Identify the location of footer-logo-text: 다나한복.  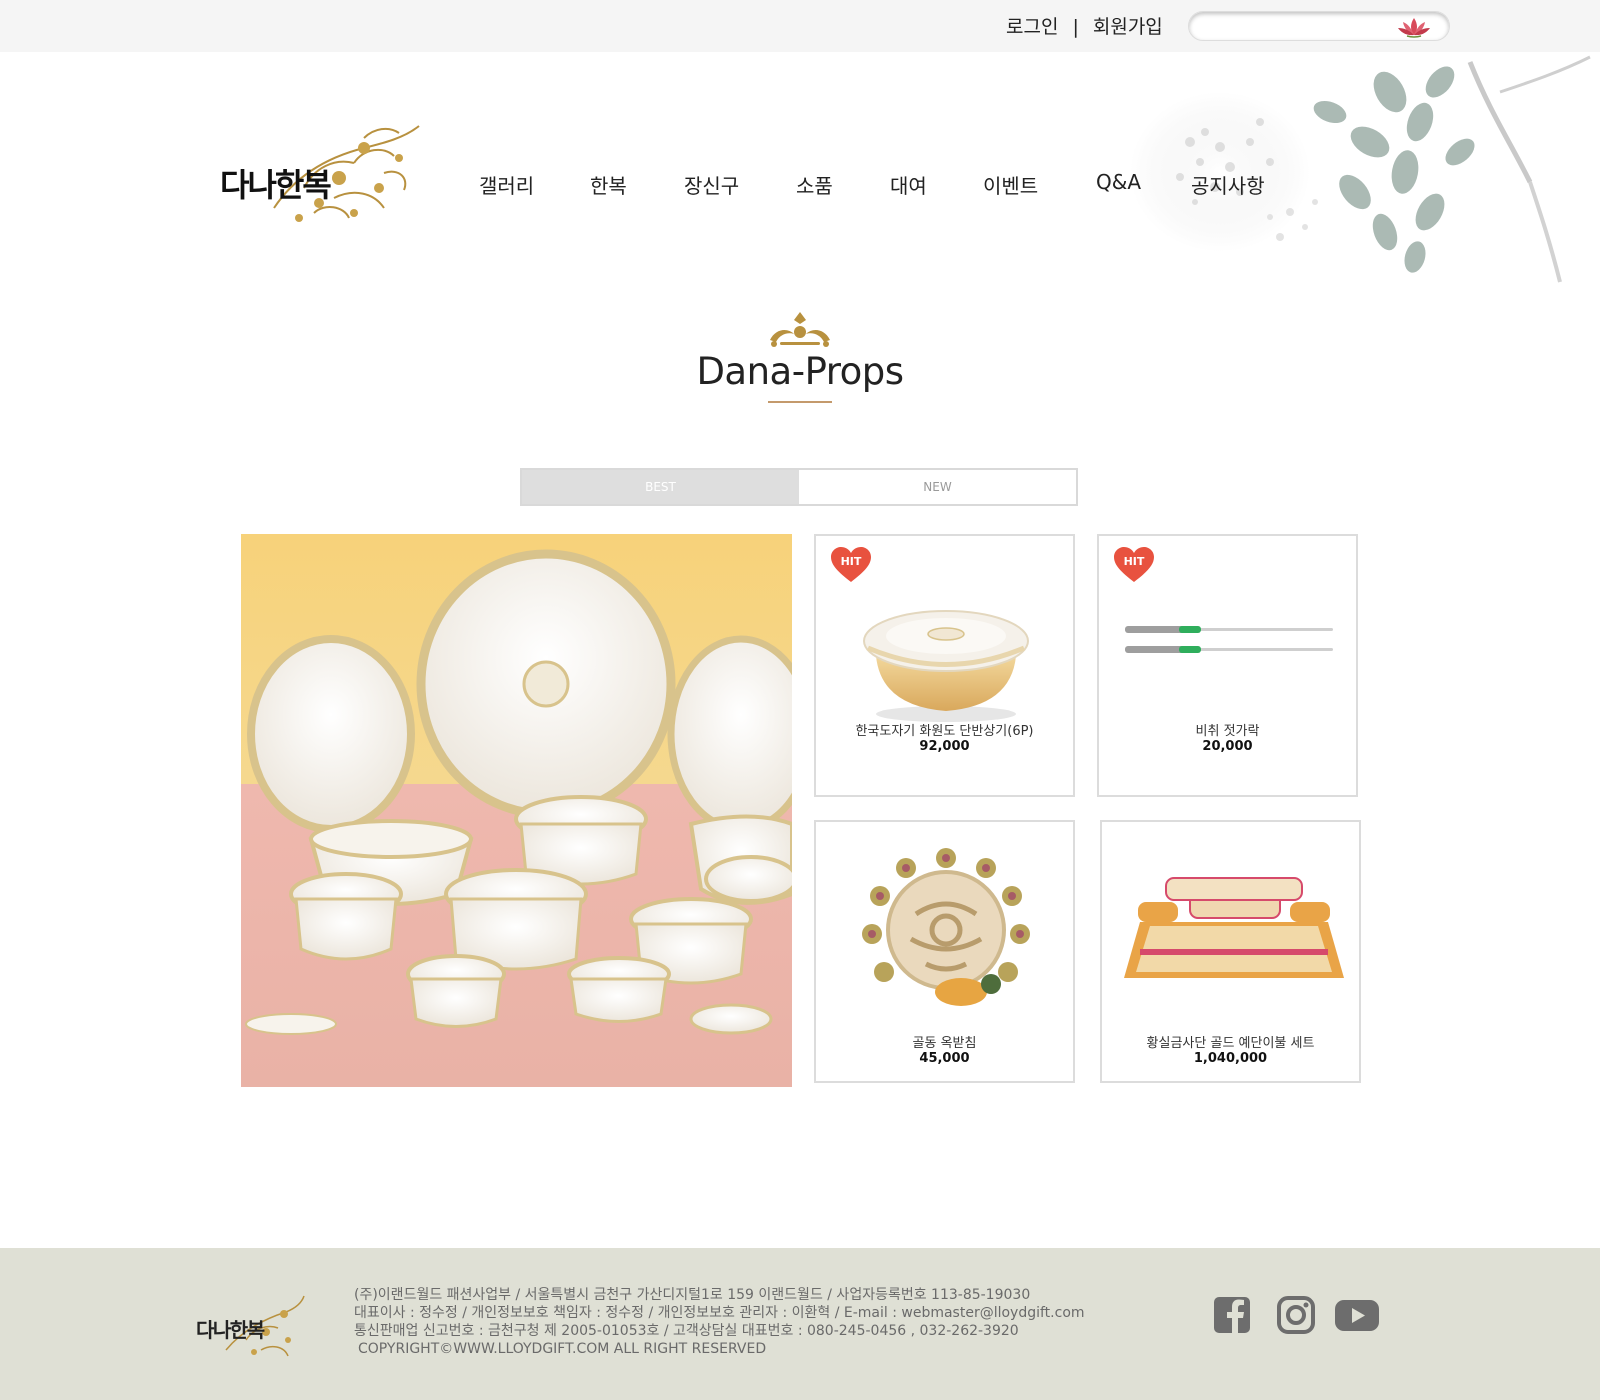
(230, 1330).